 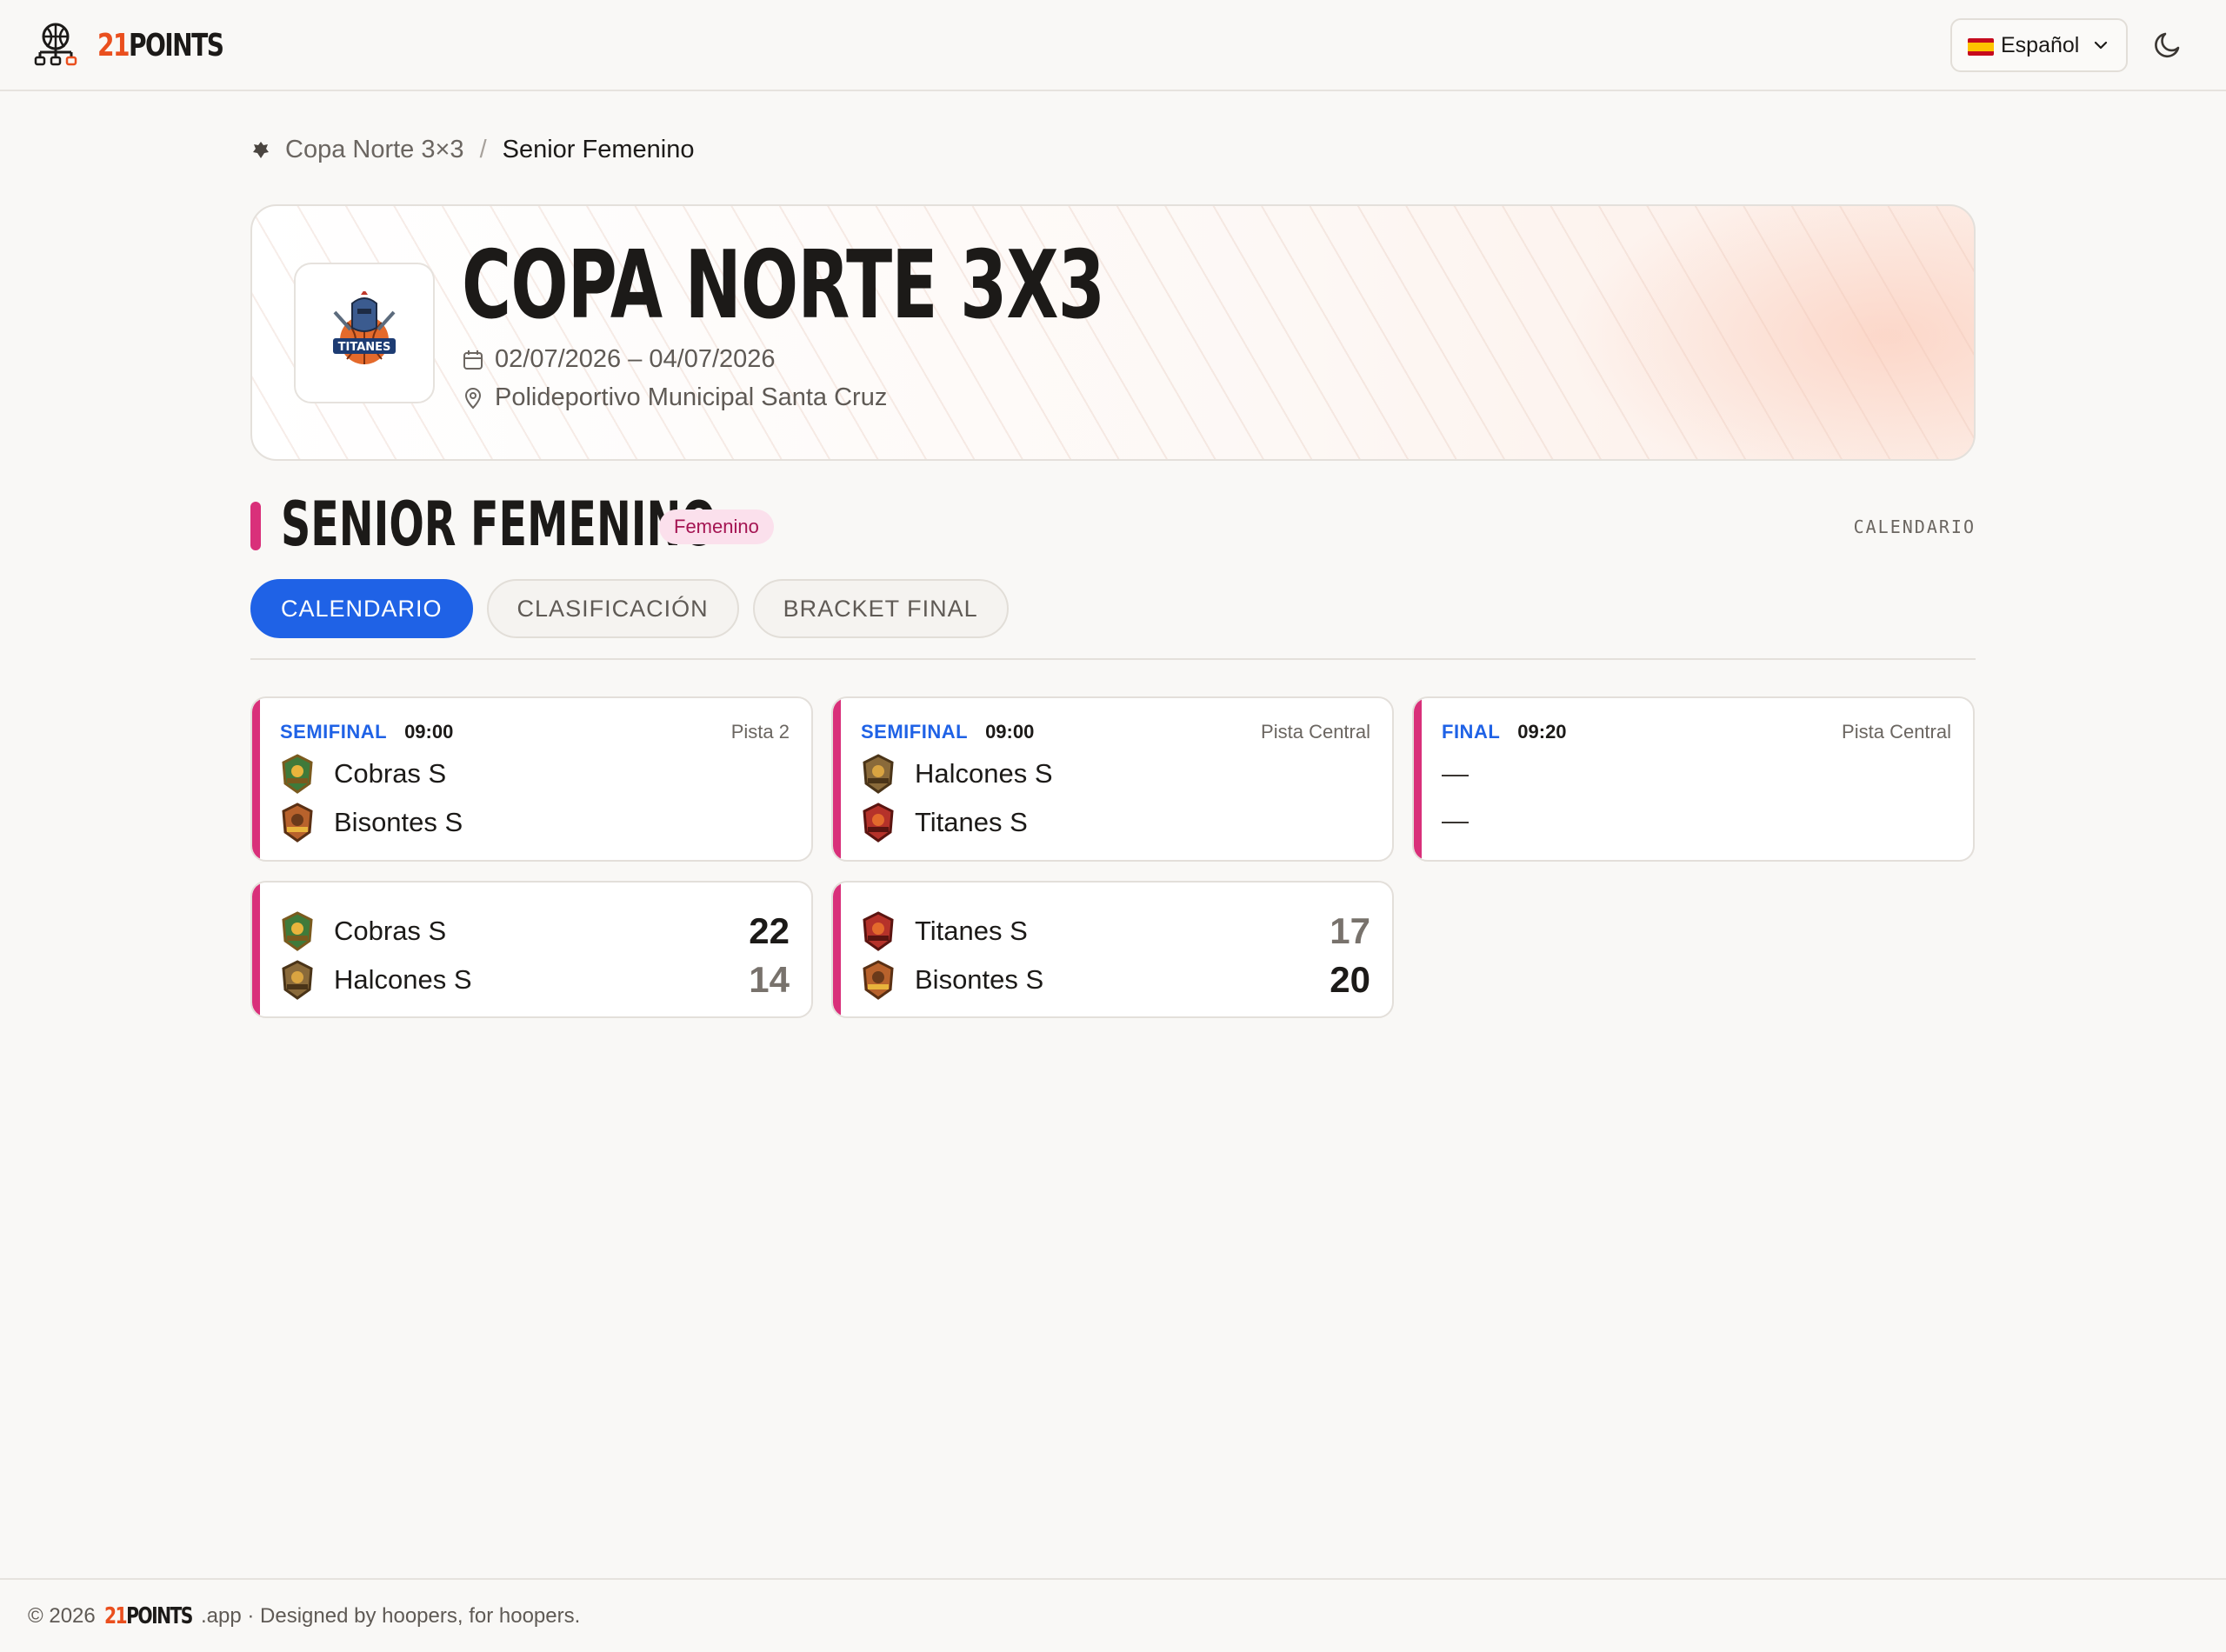 What do you see at coordinates (1542, 732) in the screenshot?
I see `match-time: 09:20` at bounding box center [1542, 732].